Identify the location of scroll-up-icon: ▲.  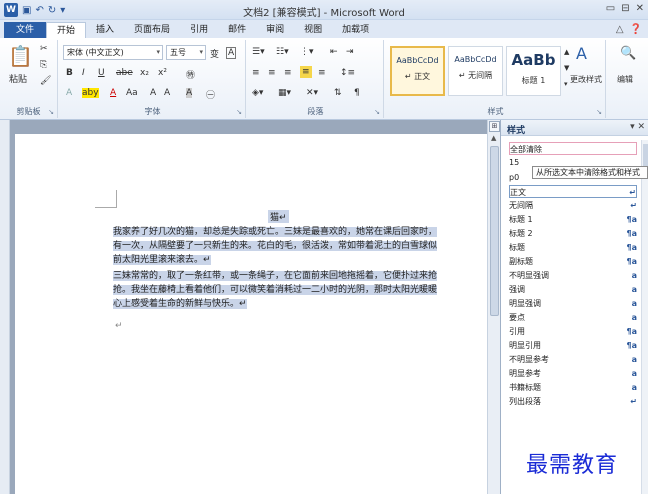
(493, 138).